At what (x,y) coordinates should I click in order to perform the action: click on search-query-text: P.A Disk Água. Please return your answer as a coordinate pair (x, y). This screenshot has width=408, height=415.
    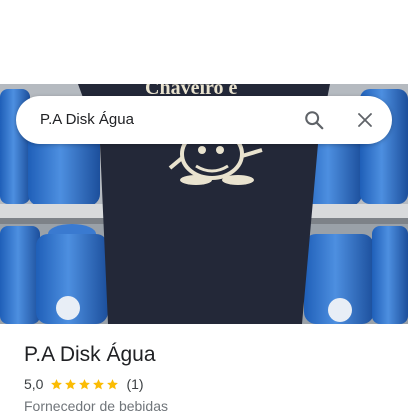
    Looking at the image, I should click on (87, 120).